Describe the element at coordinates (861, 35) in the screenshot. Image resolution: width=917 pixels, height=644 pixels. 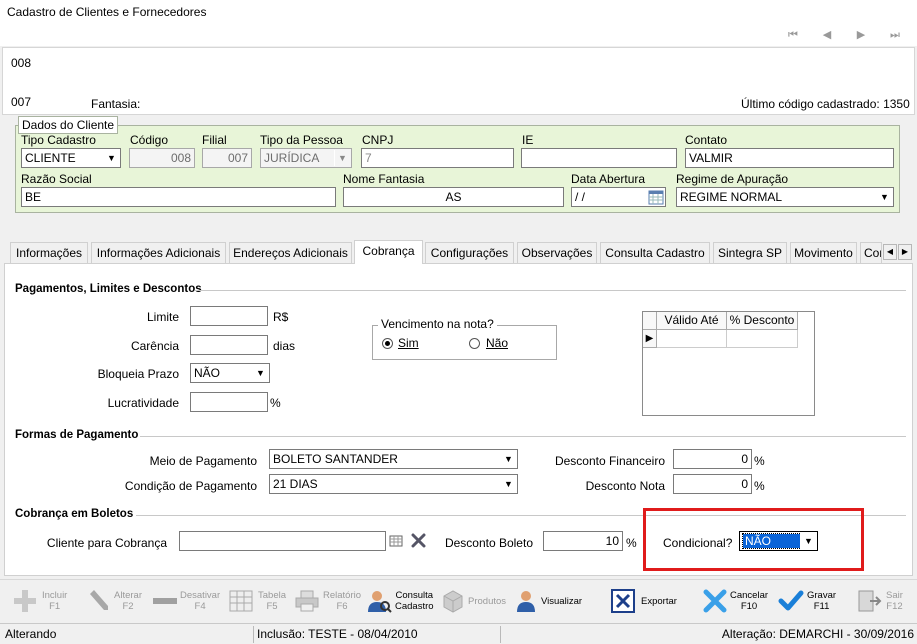
I see `next-record-icon: ▶` at that location.